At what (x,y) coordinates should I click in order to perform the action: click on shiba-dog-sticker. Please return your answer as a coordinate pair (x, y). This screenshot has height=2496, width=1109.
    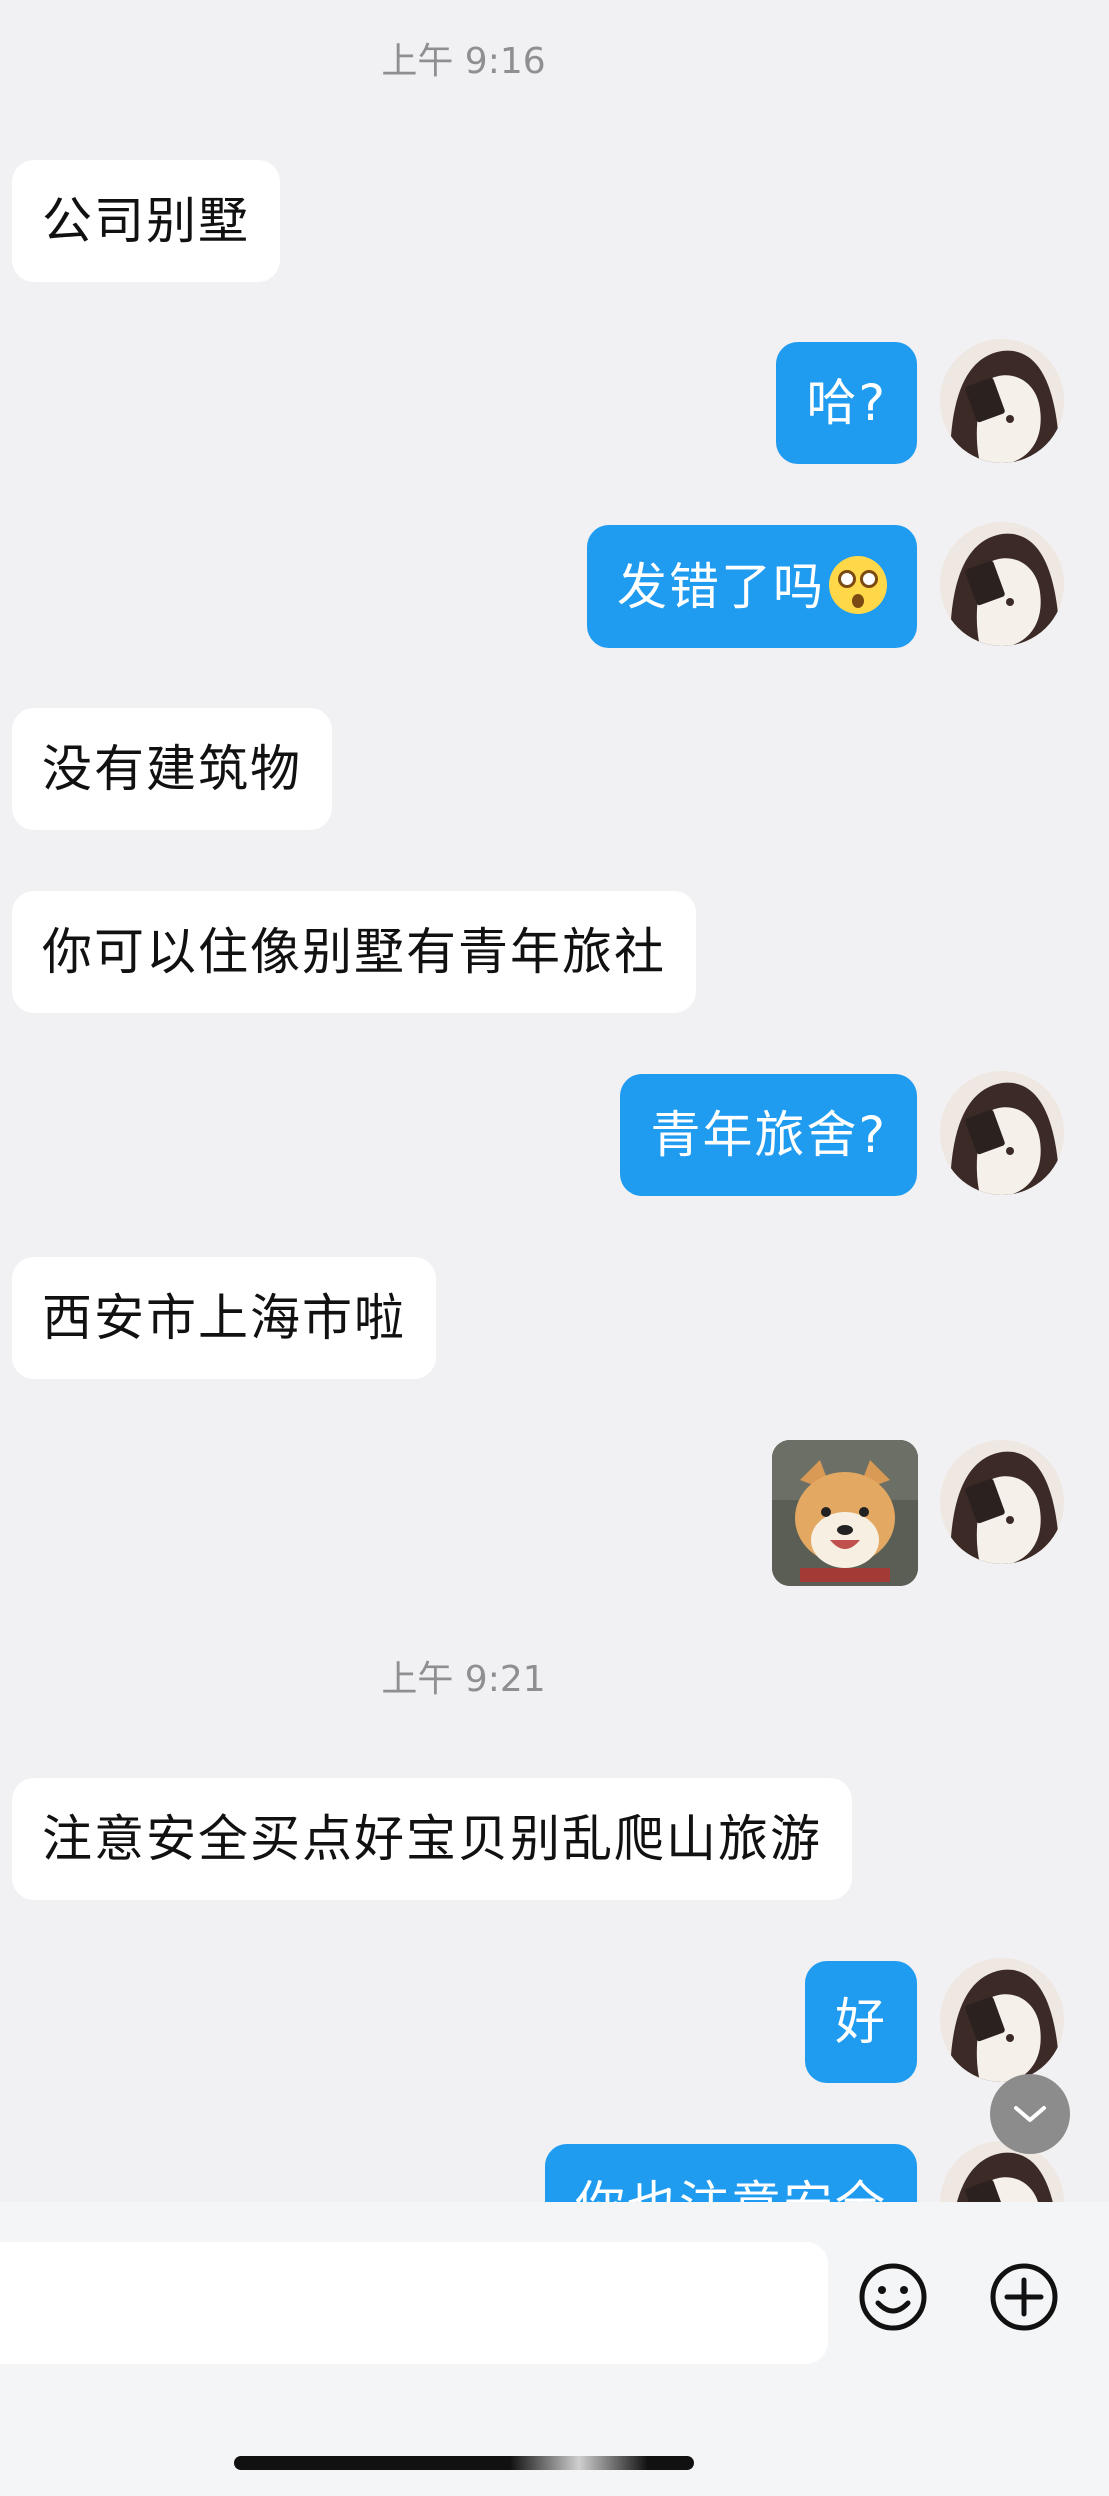
    Looking at the image, I should click on (845, 1513).